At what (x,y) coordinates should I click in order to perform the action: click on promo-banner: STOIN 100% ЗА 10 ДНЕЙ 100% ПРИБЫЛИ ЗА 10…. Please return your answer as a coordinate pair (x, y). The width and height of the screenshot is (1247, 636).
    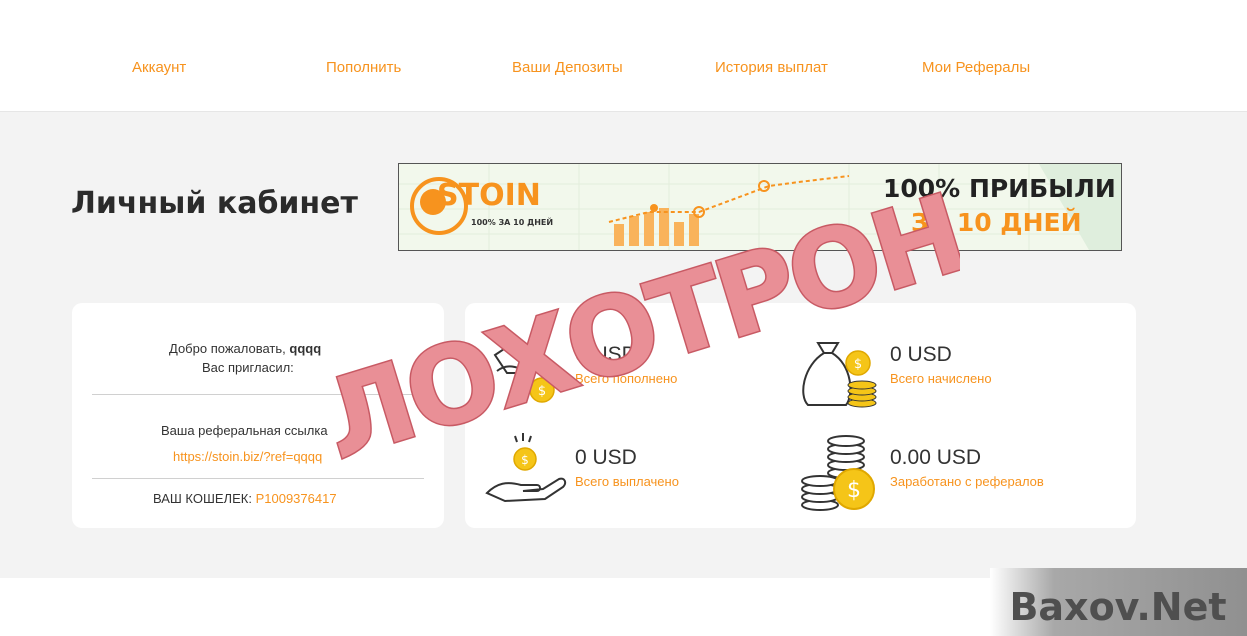
    Looking at the image, I should click on (760, 207).